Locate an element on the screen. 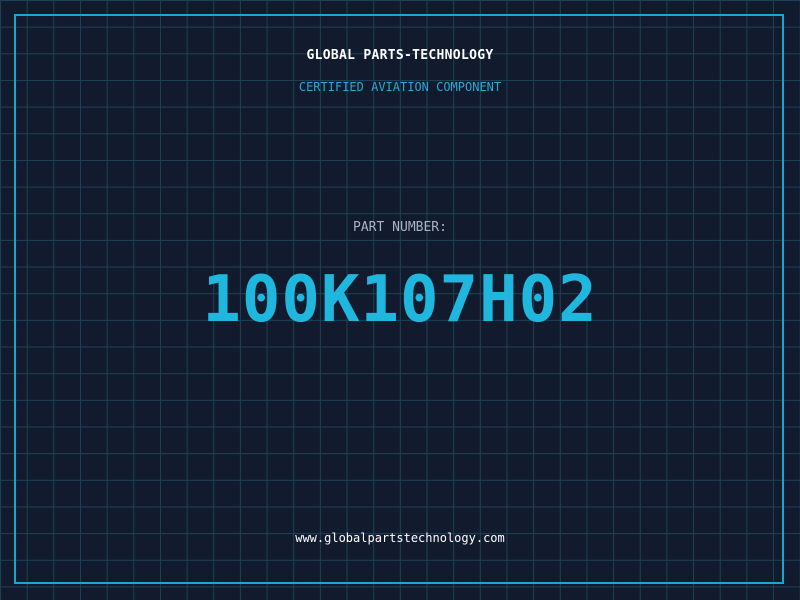 Image resolution: width=800 pixels, height=600 pixels. certification-tagline: CERTIFIED AVIATION COMPONENT is located at coordinates (400, 87).